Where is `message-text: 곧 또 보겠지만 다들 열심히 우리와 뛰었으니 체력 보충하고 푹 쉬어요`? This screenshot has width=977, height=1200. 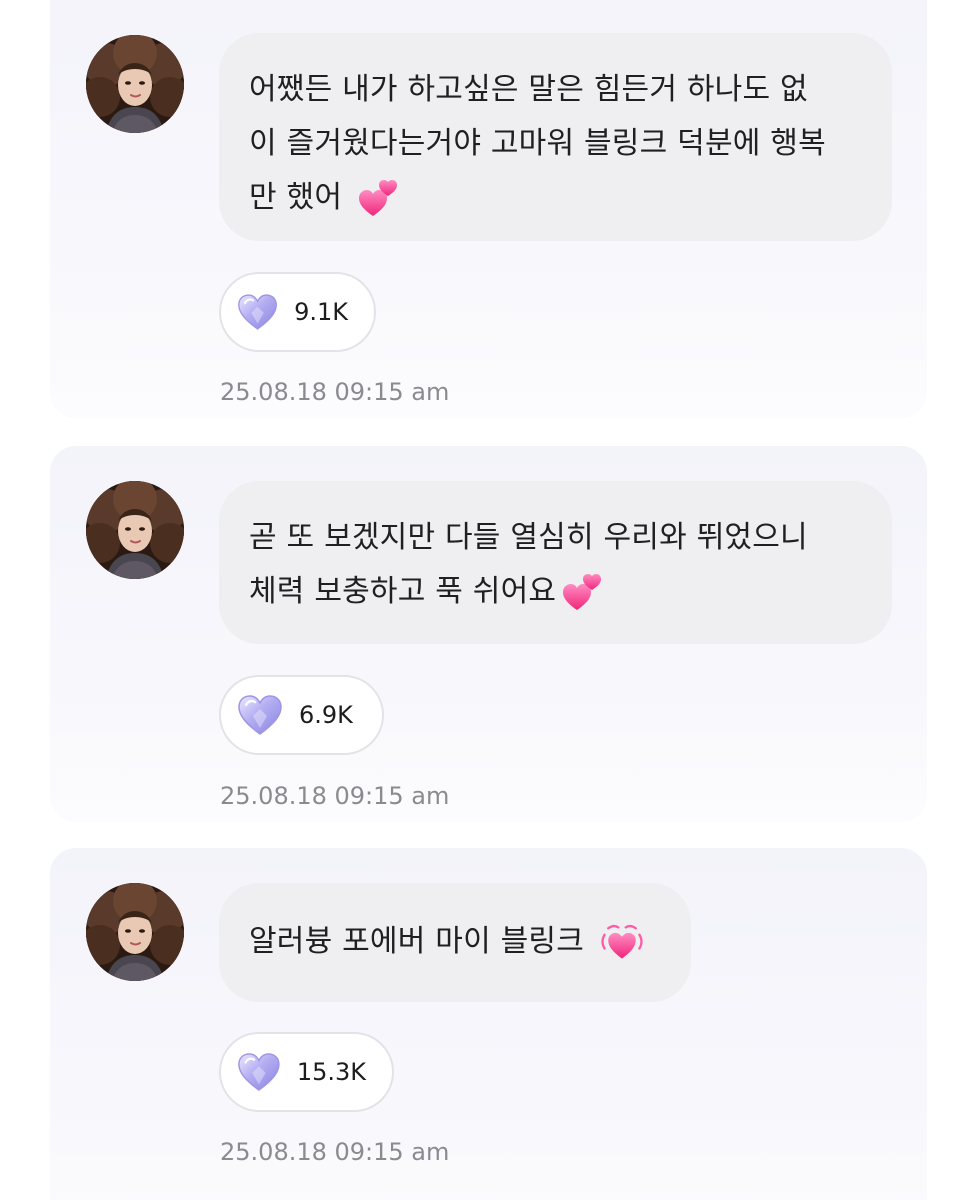
message-text: 곧 또 보겠지만 다들 열심히 우리와 뛰었으니 체력 보충하고 푹 쉬어요 is located at coordinates (528, 564).